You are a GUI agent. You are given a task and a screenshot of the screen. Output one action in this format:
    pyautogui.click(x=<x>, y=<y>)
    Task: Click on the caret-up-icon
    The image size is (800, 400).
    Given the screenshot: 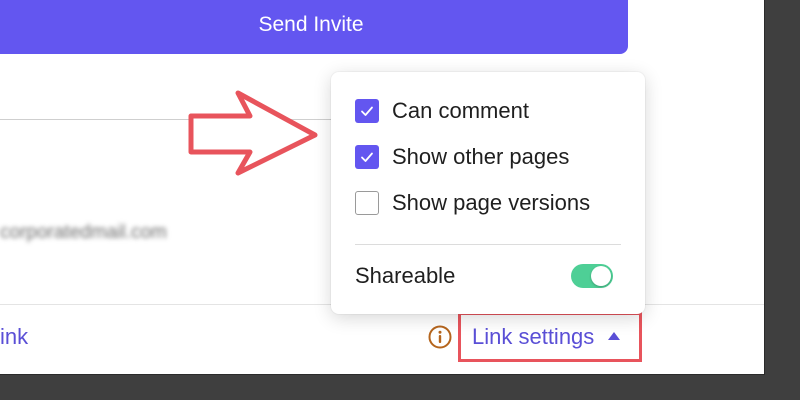 What is the action you would take?
    pyautogui.click(x=614, y=336)
    